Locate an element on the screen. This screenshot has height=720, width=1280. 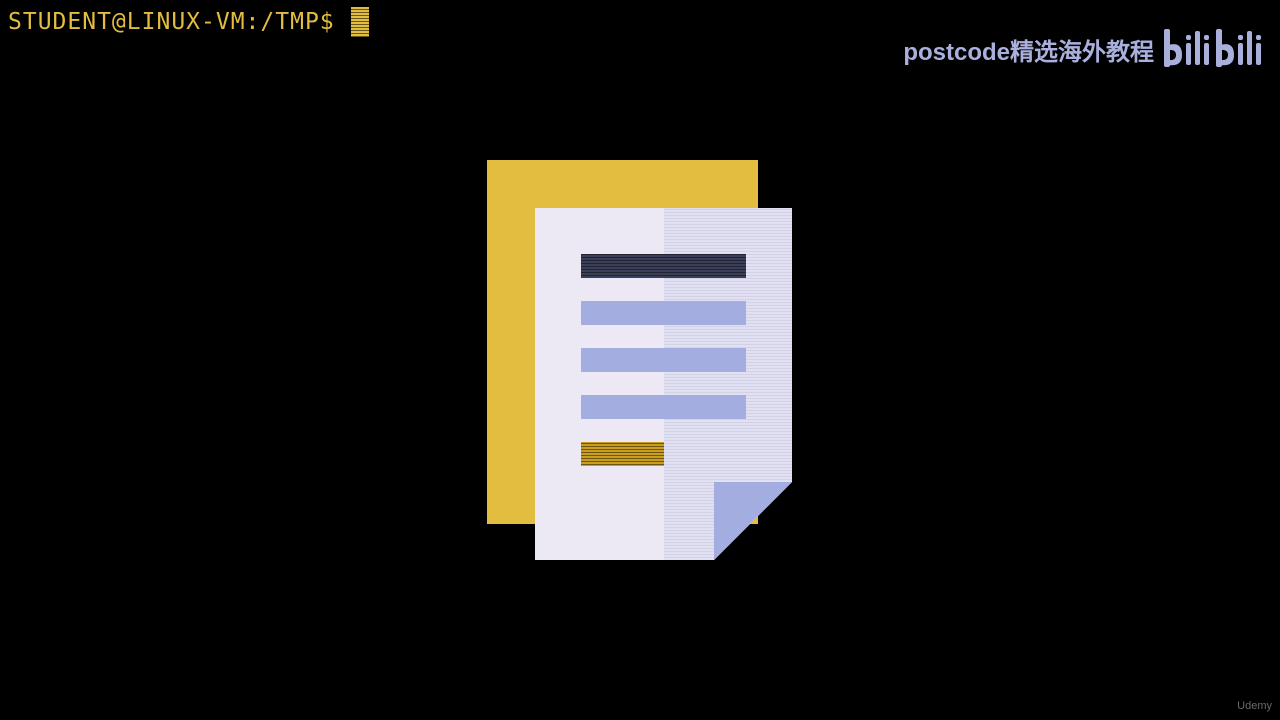
terminal-cursor is located at coordinates (359, 22).